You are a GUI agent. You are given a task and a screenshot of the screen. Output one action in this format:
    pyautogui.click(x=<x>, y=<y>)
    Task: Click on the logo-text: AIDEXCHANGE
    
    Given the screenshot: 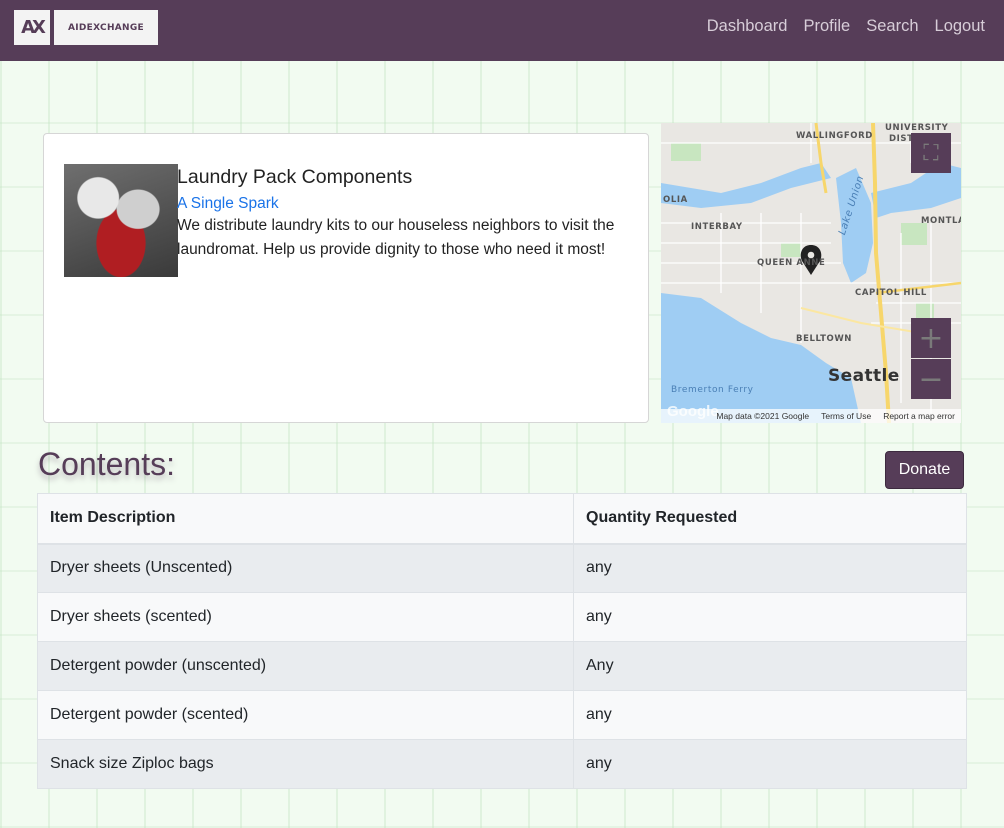 What is the action you would take?
    pyautogui.click(x=106, y=27)
    